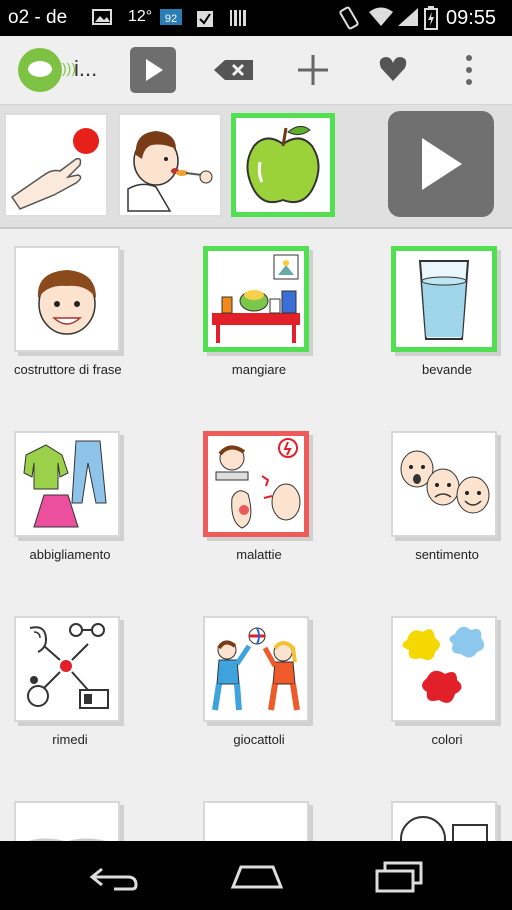 This screenshot has height=910, width=512. I want to click on speak-button, so click(153, 70).